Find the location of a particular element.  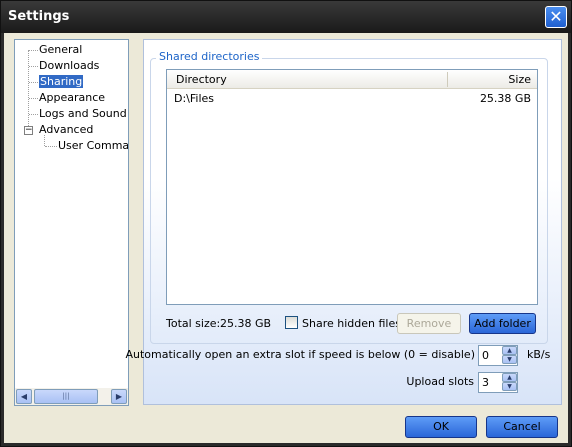

remove-button-label: Remove is located at coordinates (429, 323).